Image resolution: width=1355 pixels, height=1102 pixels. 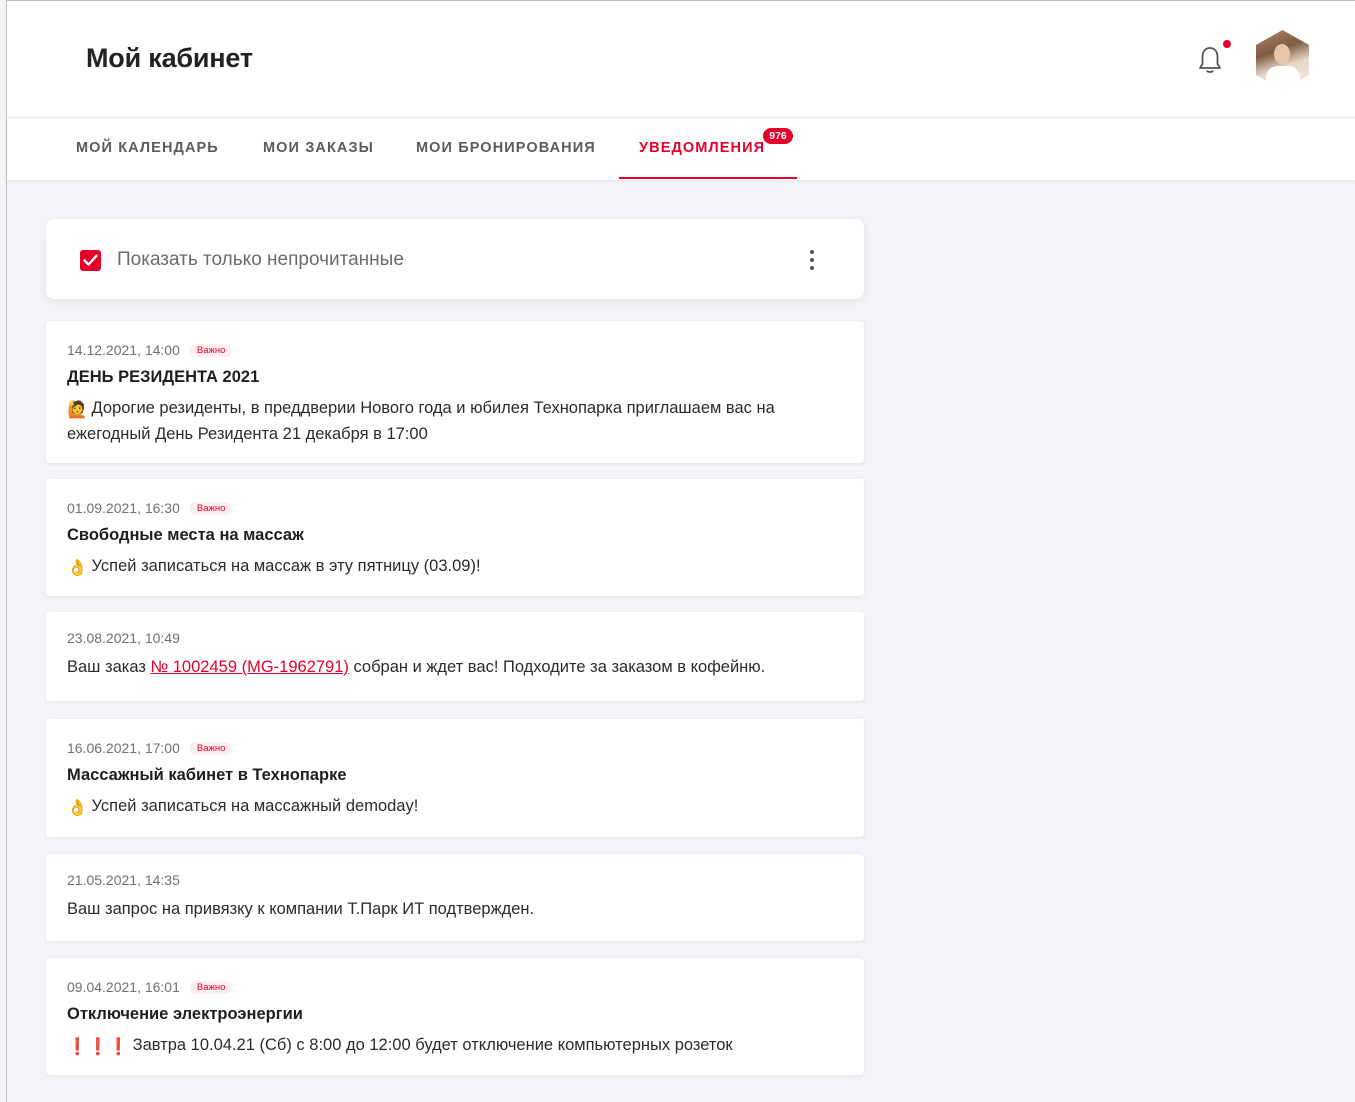 I want to click on notification-title: Отключение электроэнергии, so click(x=185, y=1014).